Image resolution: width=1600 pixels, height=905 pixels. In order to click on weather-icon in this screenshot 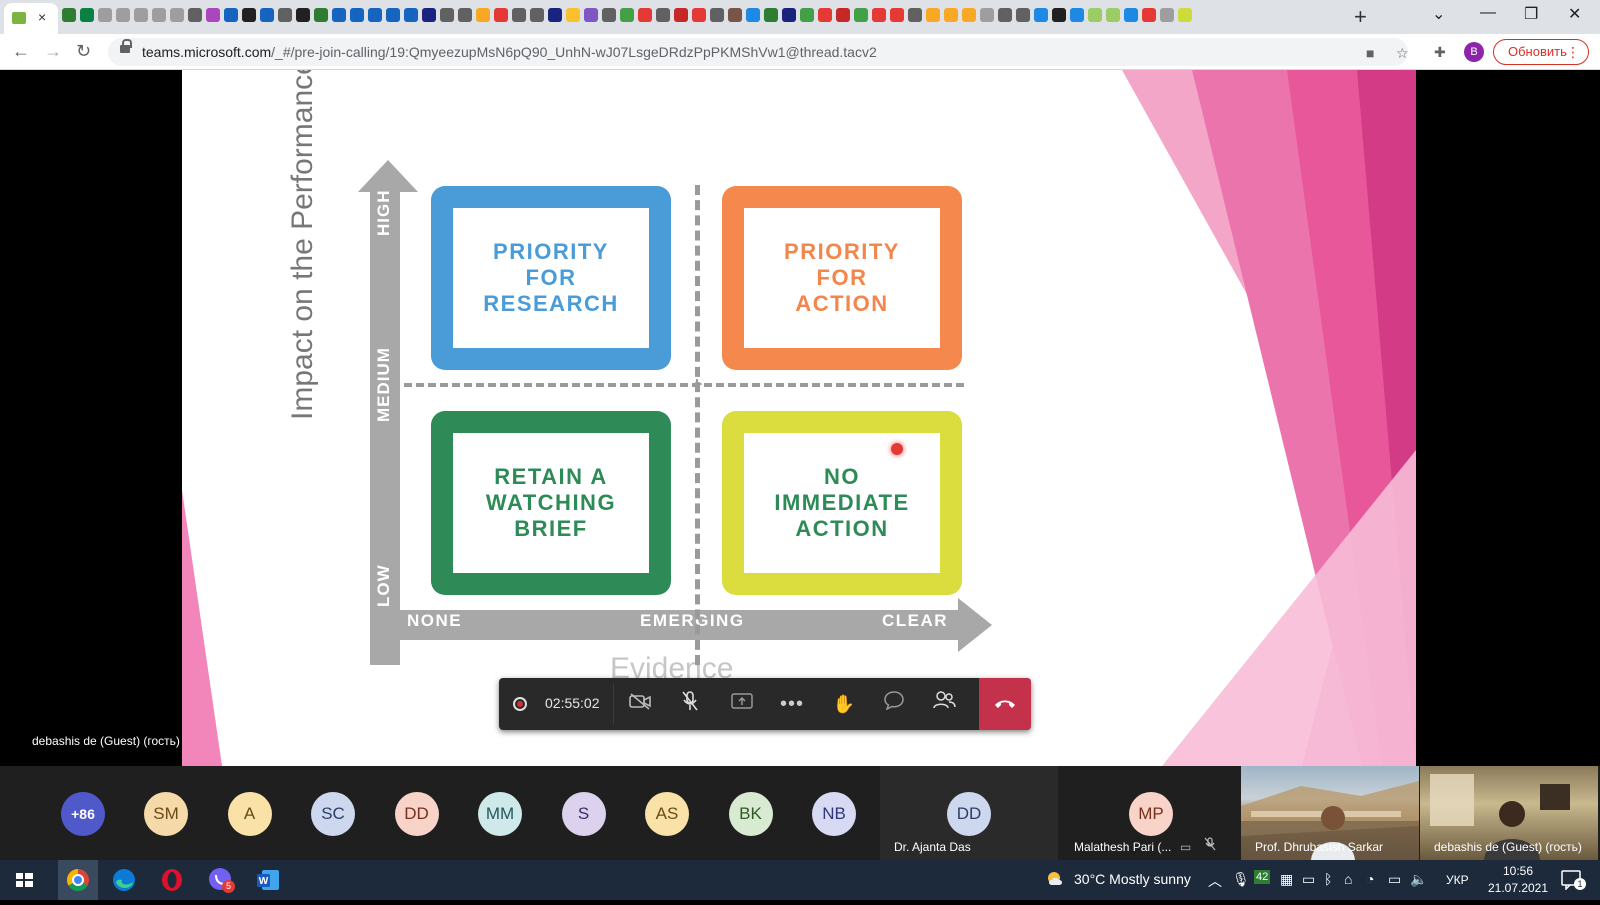, I will do `click(1055, 880)`.